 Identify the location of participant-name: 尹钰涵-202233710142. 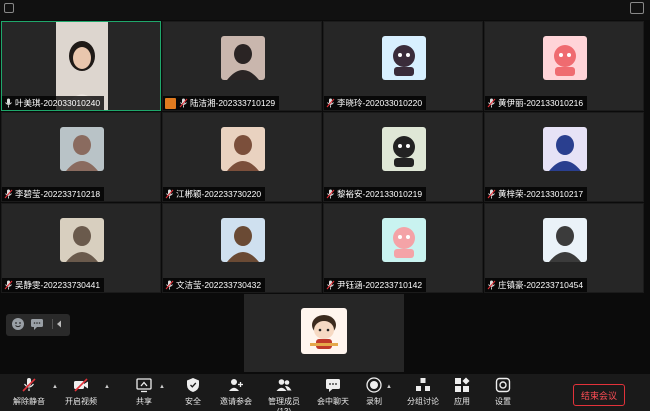
(380, 285).